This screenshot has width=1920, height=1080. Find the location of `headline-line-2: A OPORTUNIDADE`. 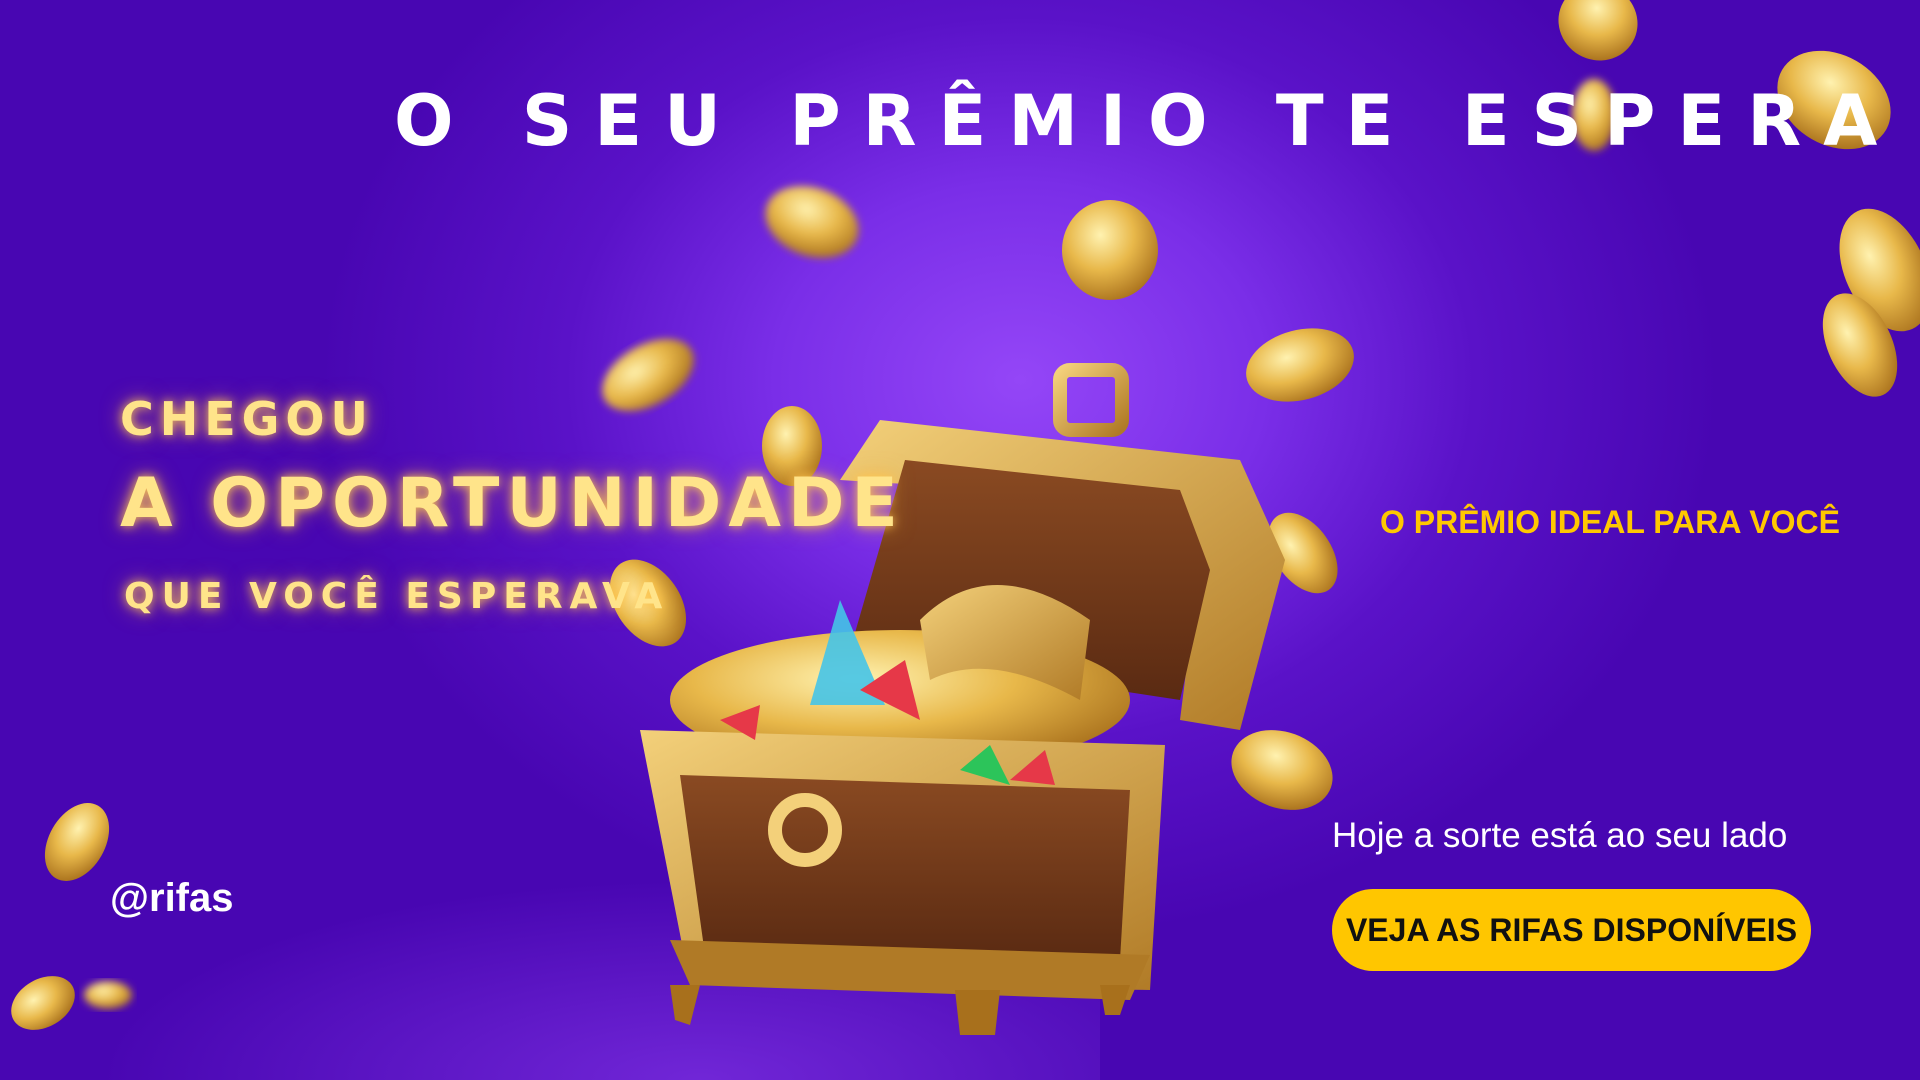

headline-line-2: A OPORTUNIDADE is located at coordinates (512, 503).